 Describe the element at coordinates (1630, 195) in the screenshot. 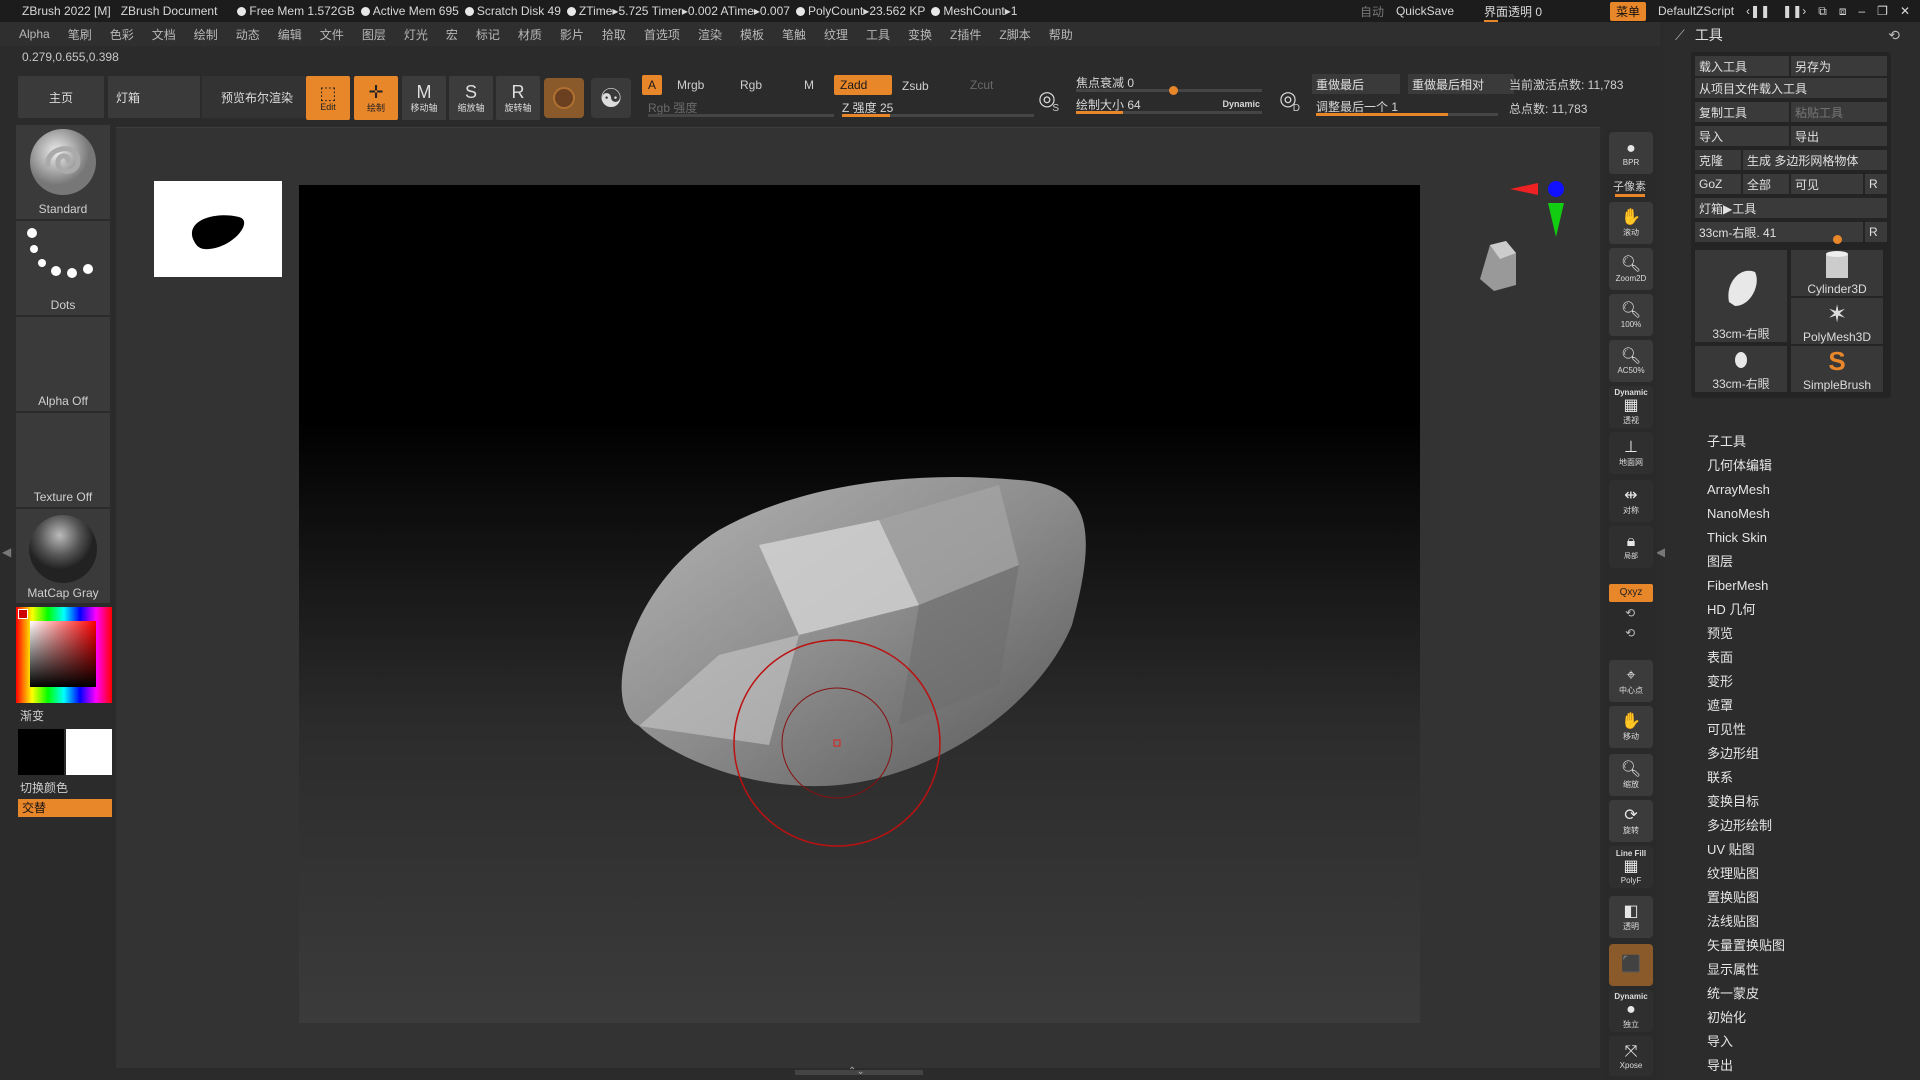

I see `subpixel-slider-fill` at that location.